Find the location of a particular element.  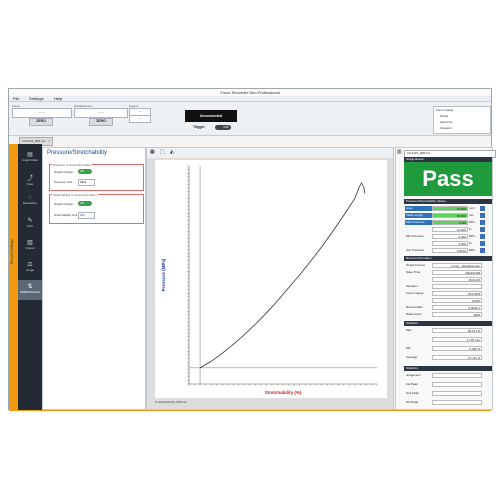

result-row: Min Pressure 0.000 MPa is located at coordinates (448, 237).